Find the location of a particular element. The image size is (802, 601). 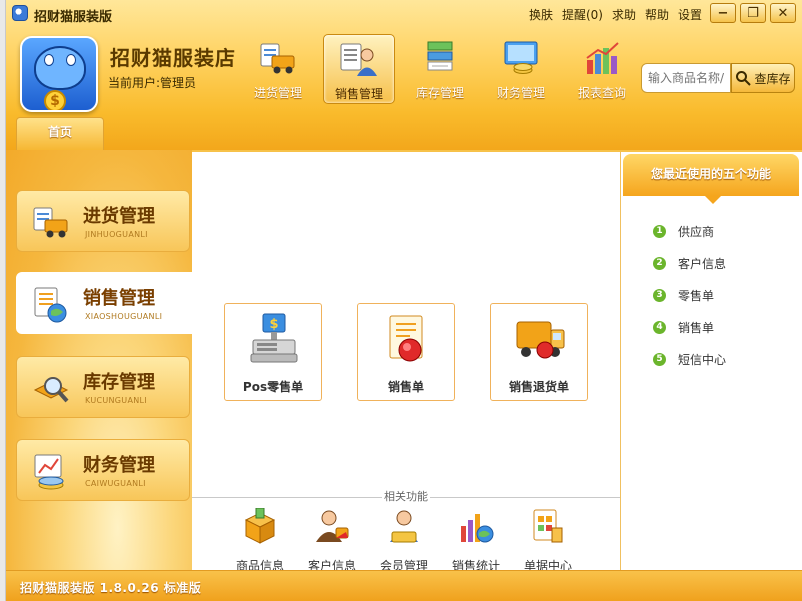

search-icon is located at coordinates (744, 78).